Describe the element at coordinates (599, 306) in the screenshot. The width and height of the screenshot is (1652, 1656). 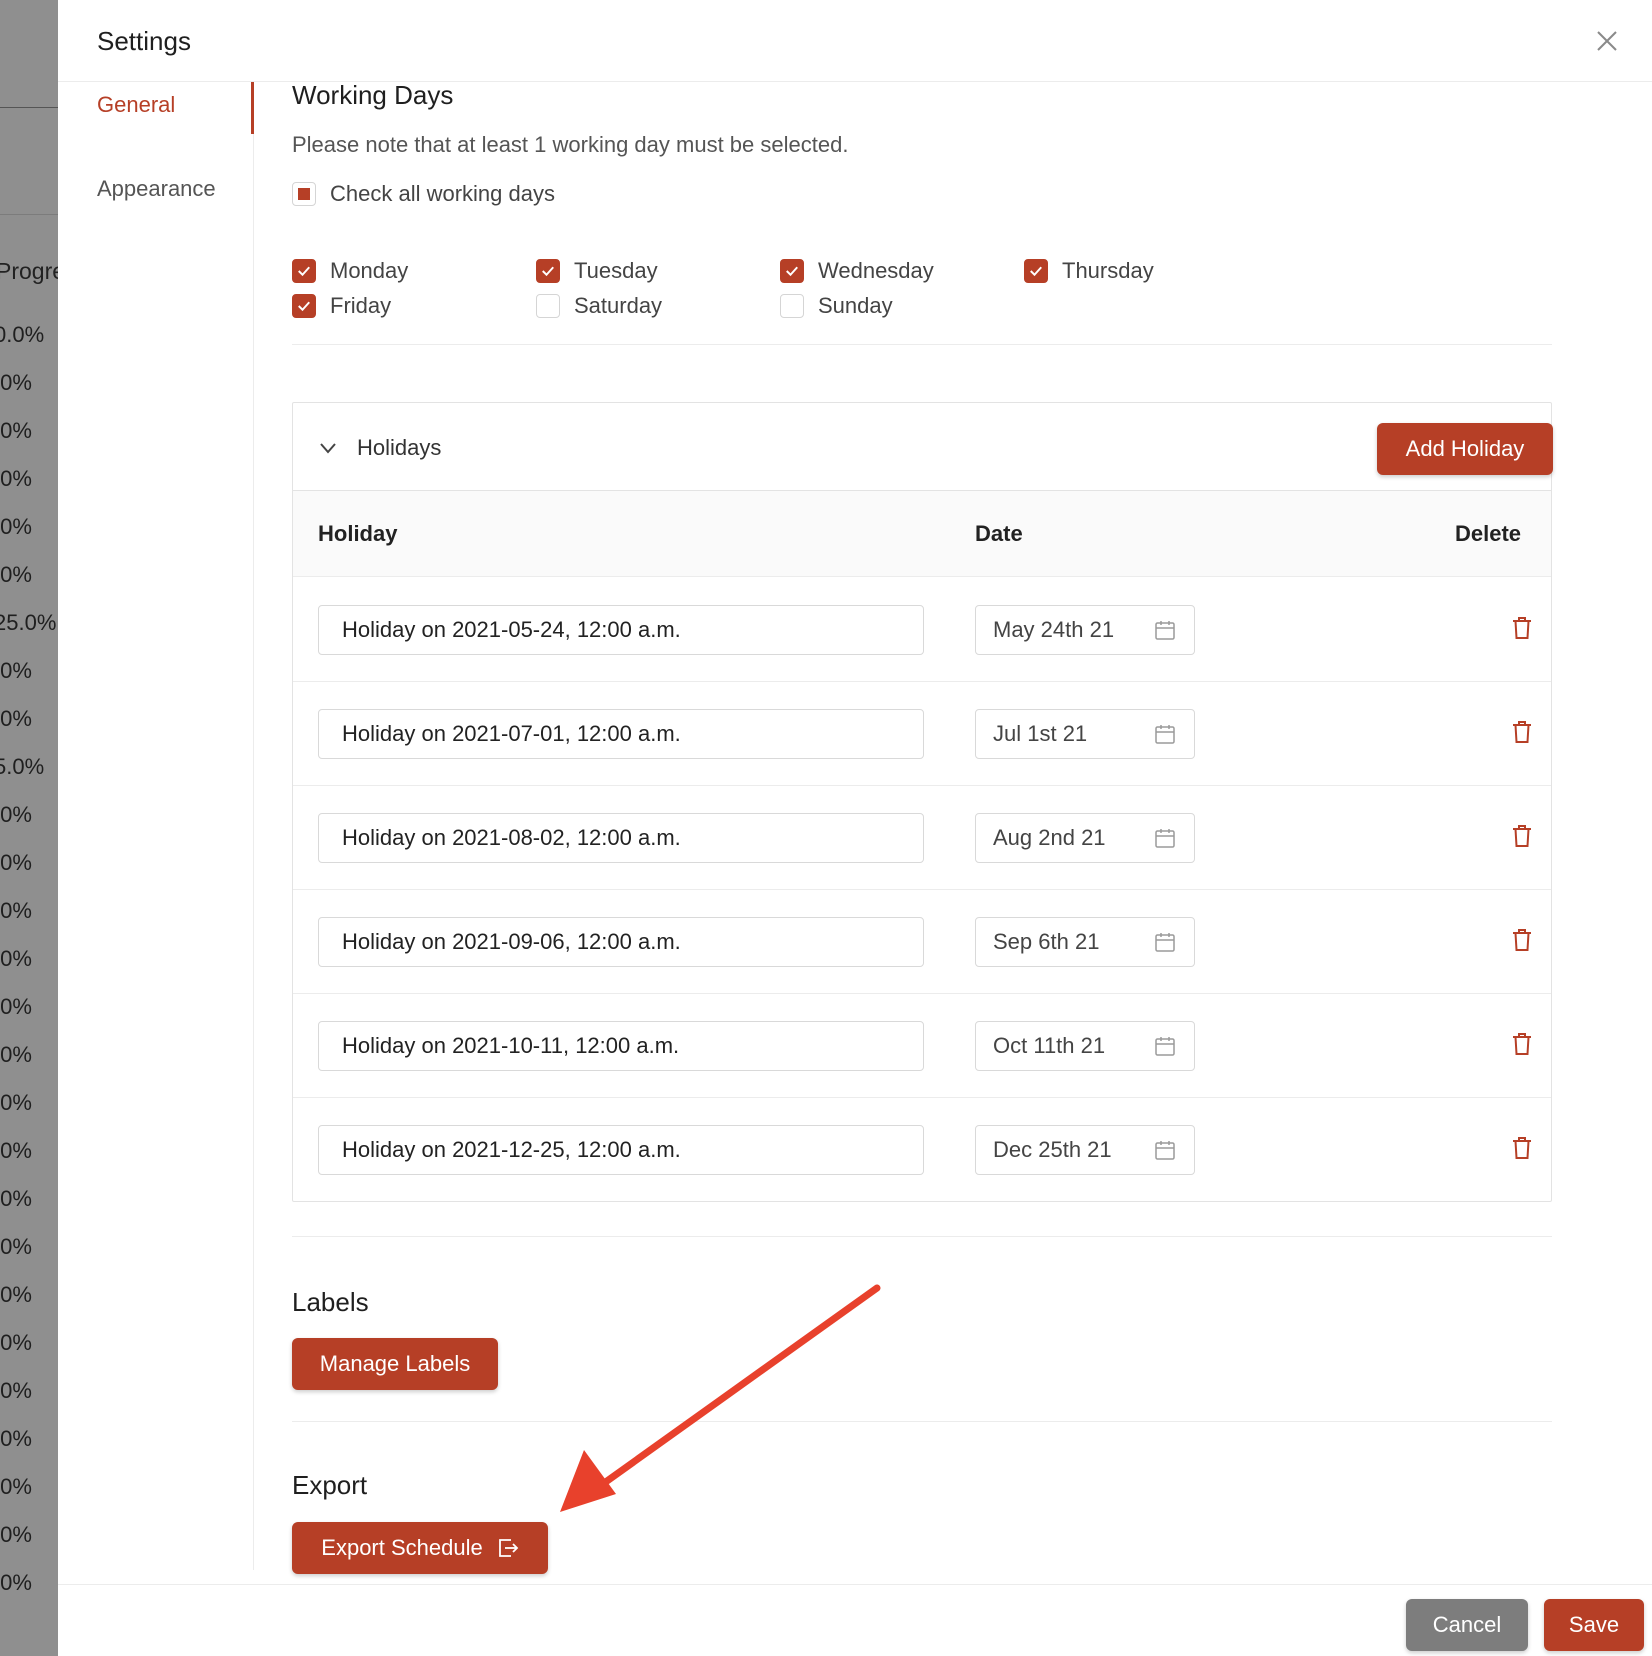
I see `working-day-saturday: Saturday` at that location.